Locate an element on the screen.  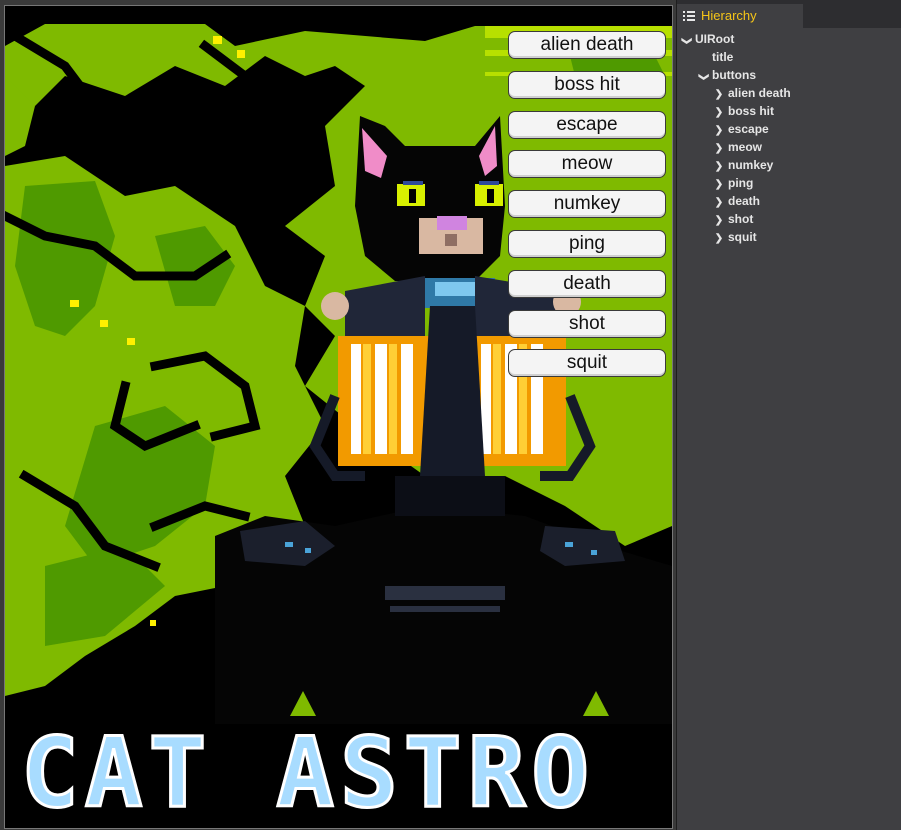
tree-node-label: title is located at coordinates (723, 57).